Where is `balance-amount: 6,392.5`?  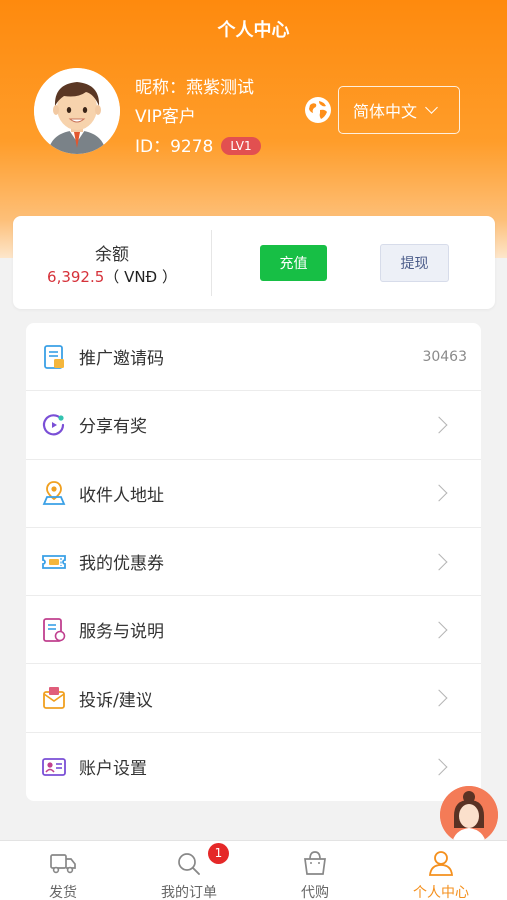 balance-amount: 6,392.5 is located at coordinates (76, 277).